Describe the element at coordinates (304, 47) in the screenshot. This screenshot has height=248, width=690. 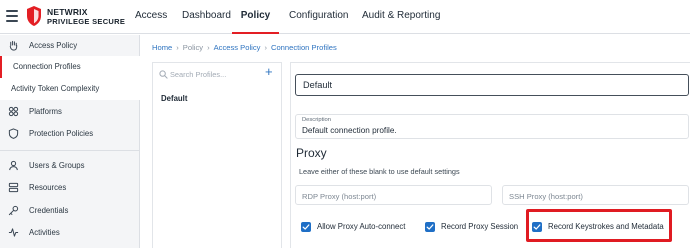
I see `breadcrumb-connection-profiles: Connection Profiles` at that location.